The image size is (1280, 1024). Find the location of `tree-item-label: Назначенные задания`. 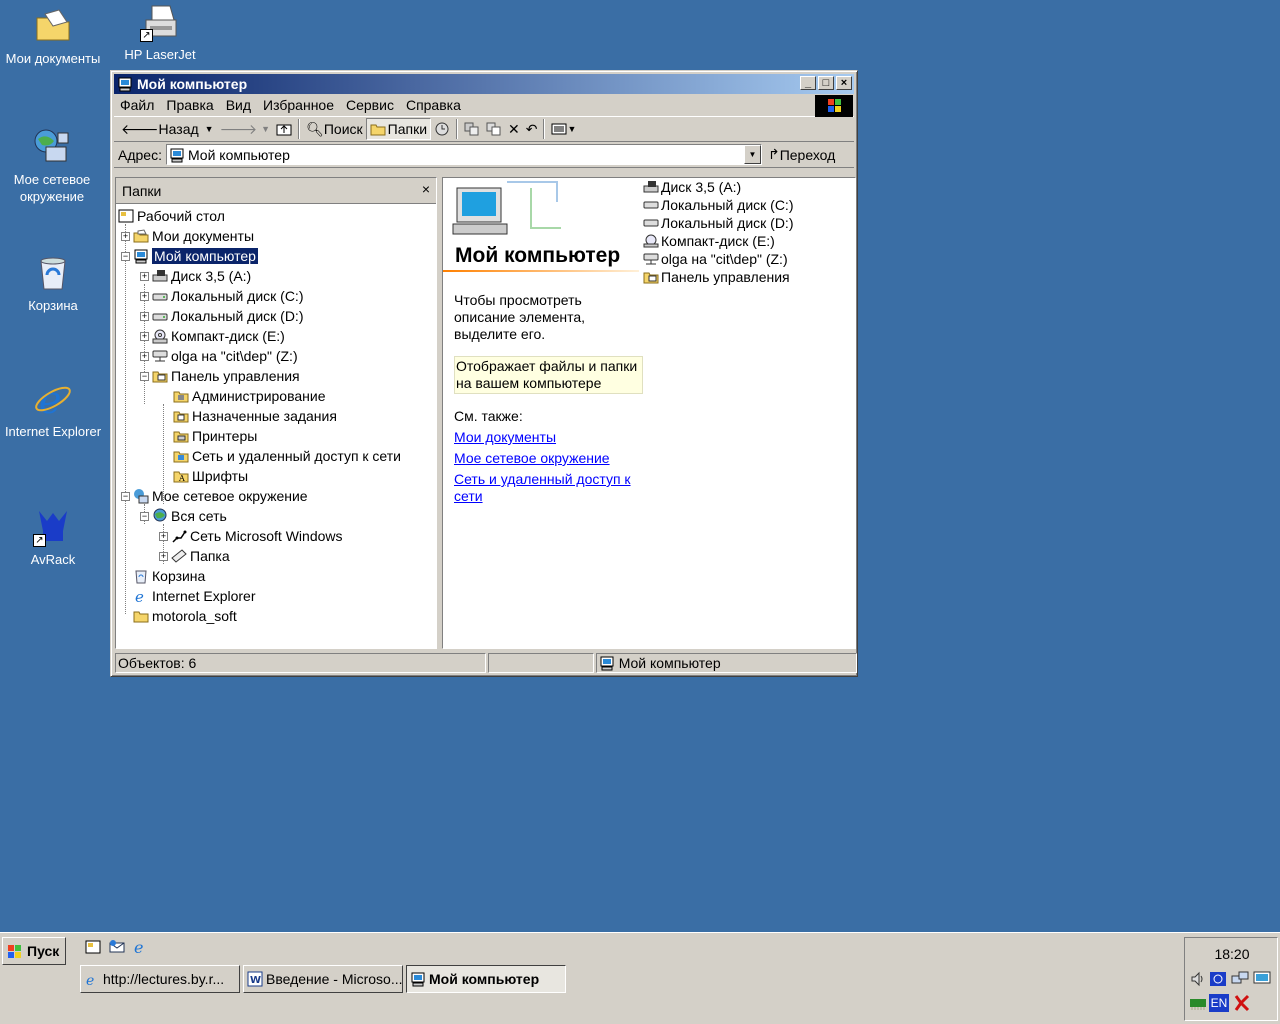

tree-item-label: Назначенные задания is located at coordinates (264, 416).